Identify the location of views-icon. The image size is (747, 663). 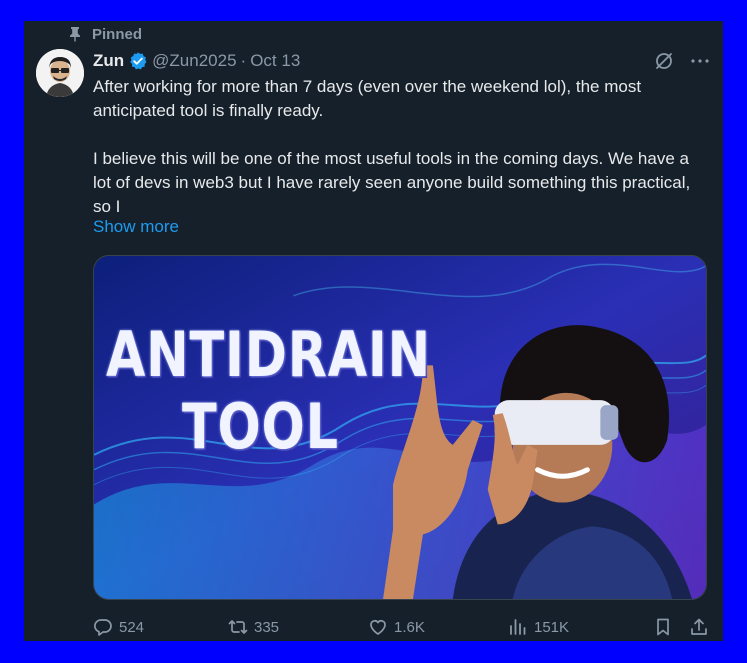
(518, 627).